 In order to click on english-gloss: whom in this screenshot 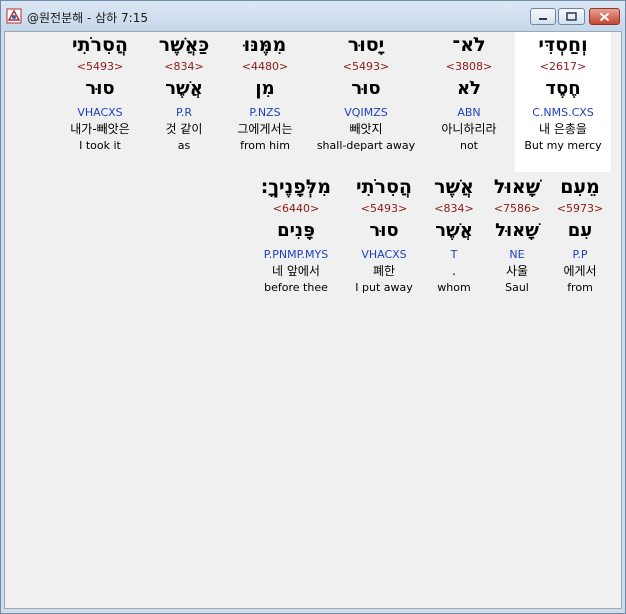, I will do `click(454, 287)`.